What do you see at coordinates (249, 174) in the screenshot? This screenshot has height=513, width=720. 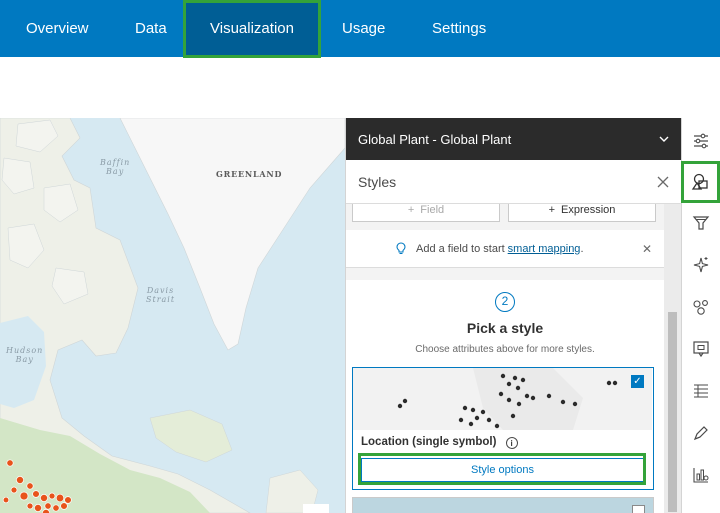 I see `map-label-greenland: GREENLAND` at bounding box center [249, 174].